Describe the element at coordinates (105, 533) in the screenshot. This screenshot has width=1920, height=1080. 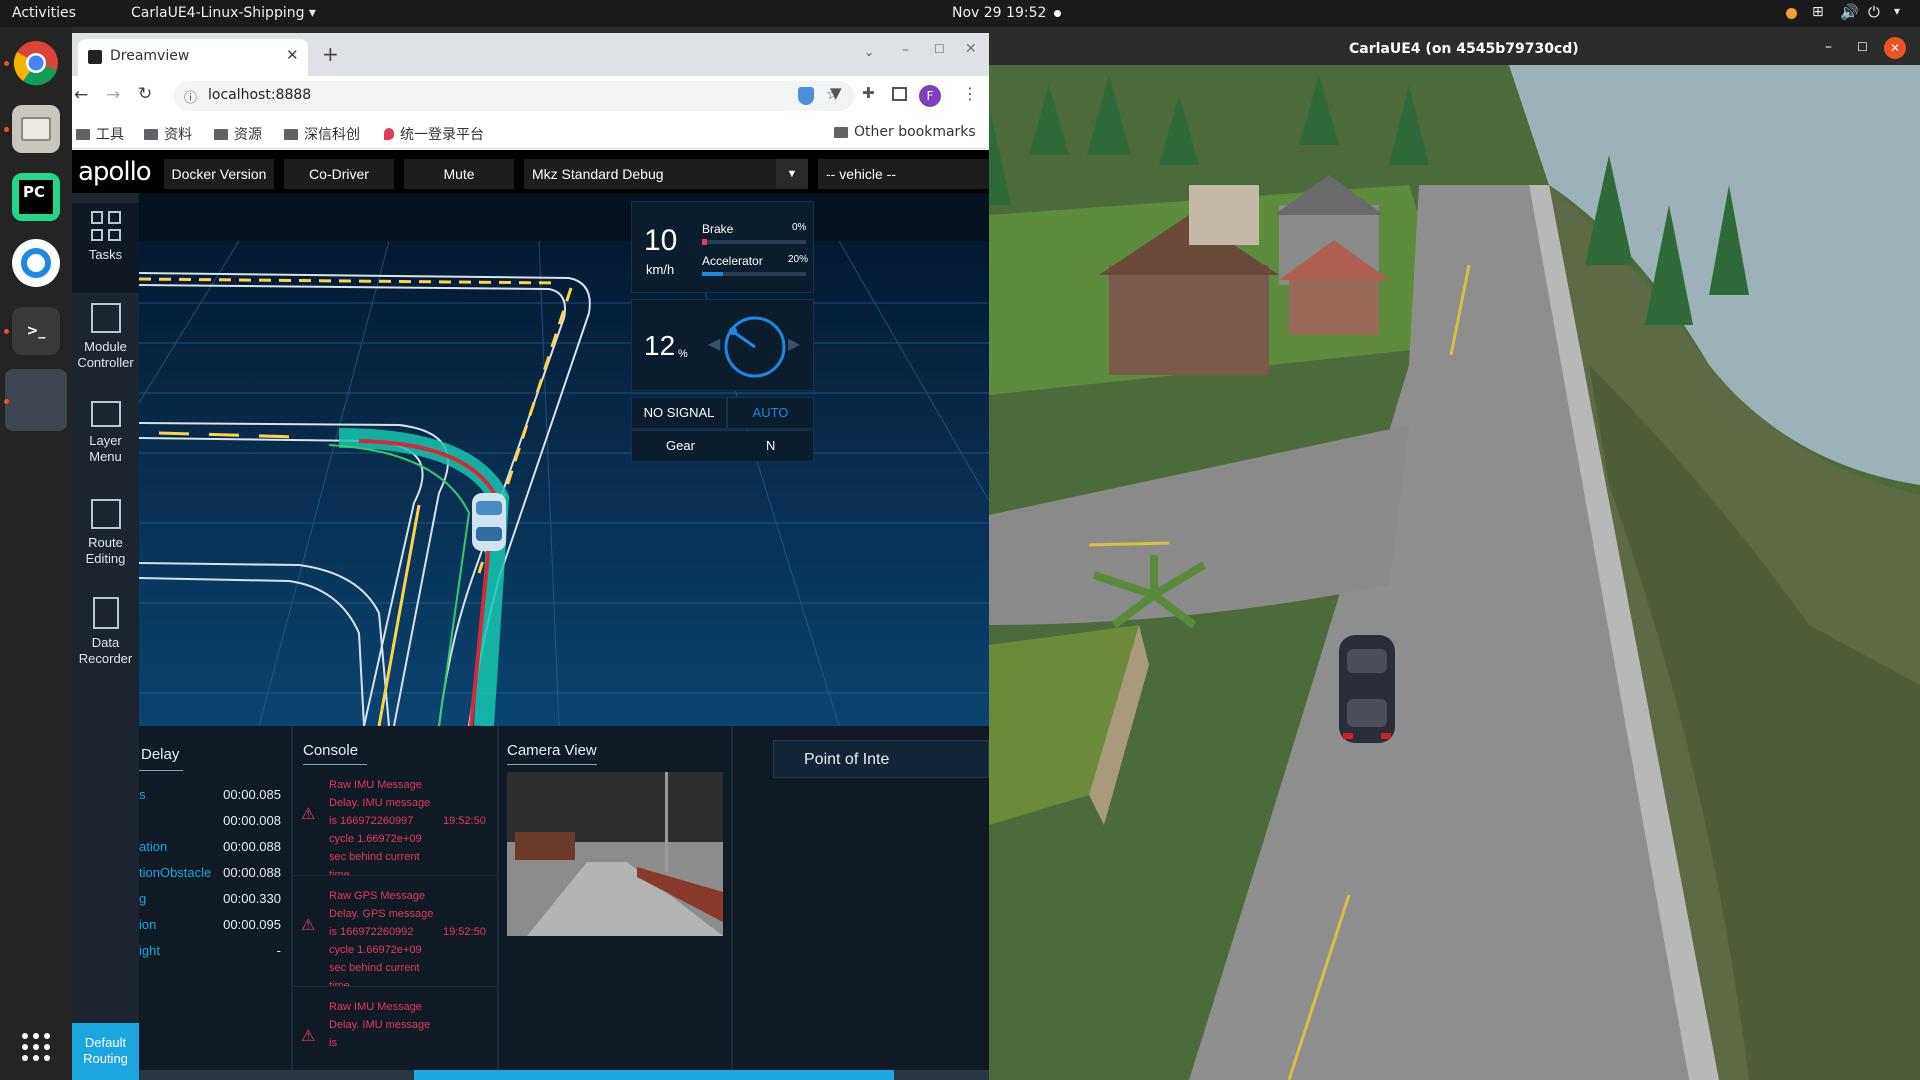
I see `sidebar-item-route-editing: Route Editing` at that location.